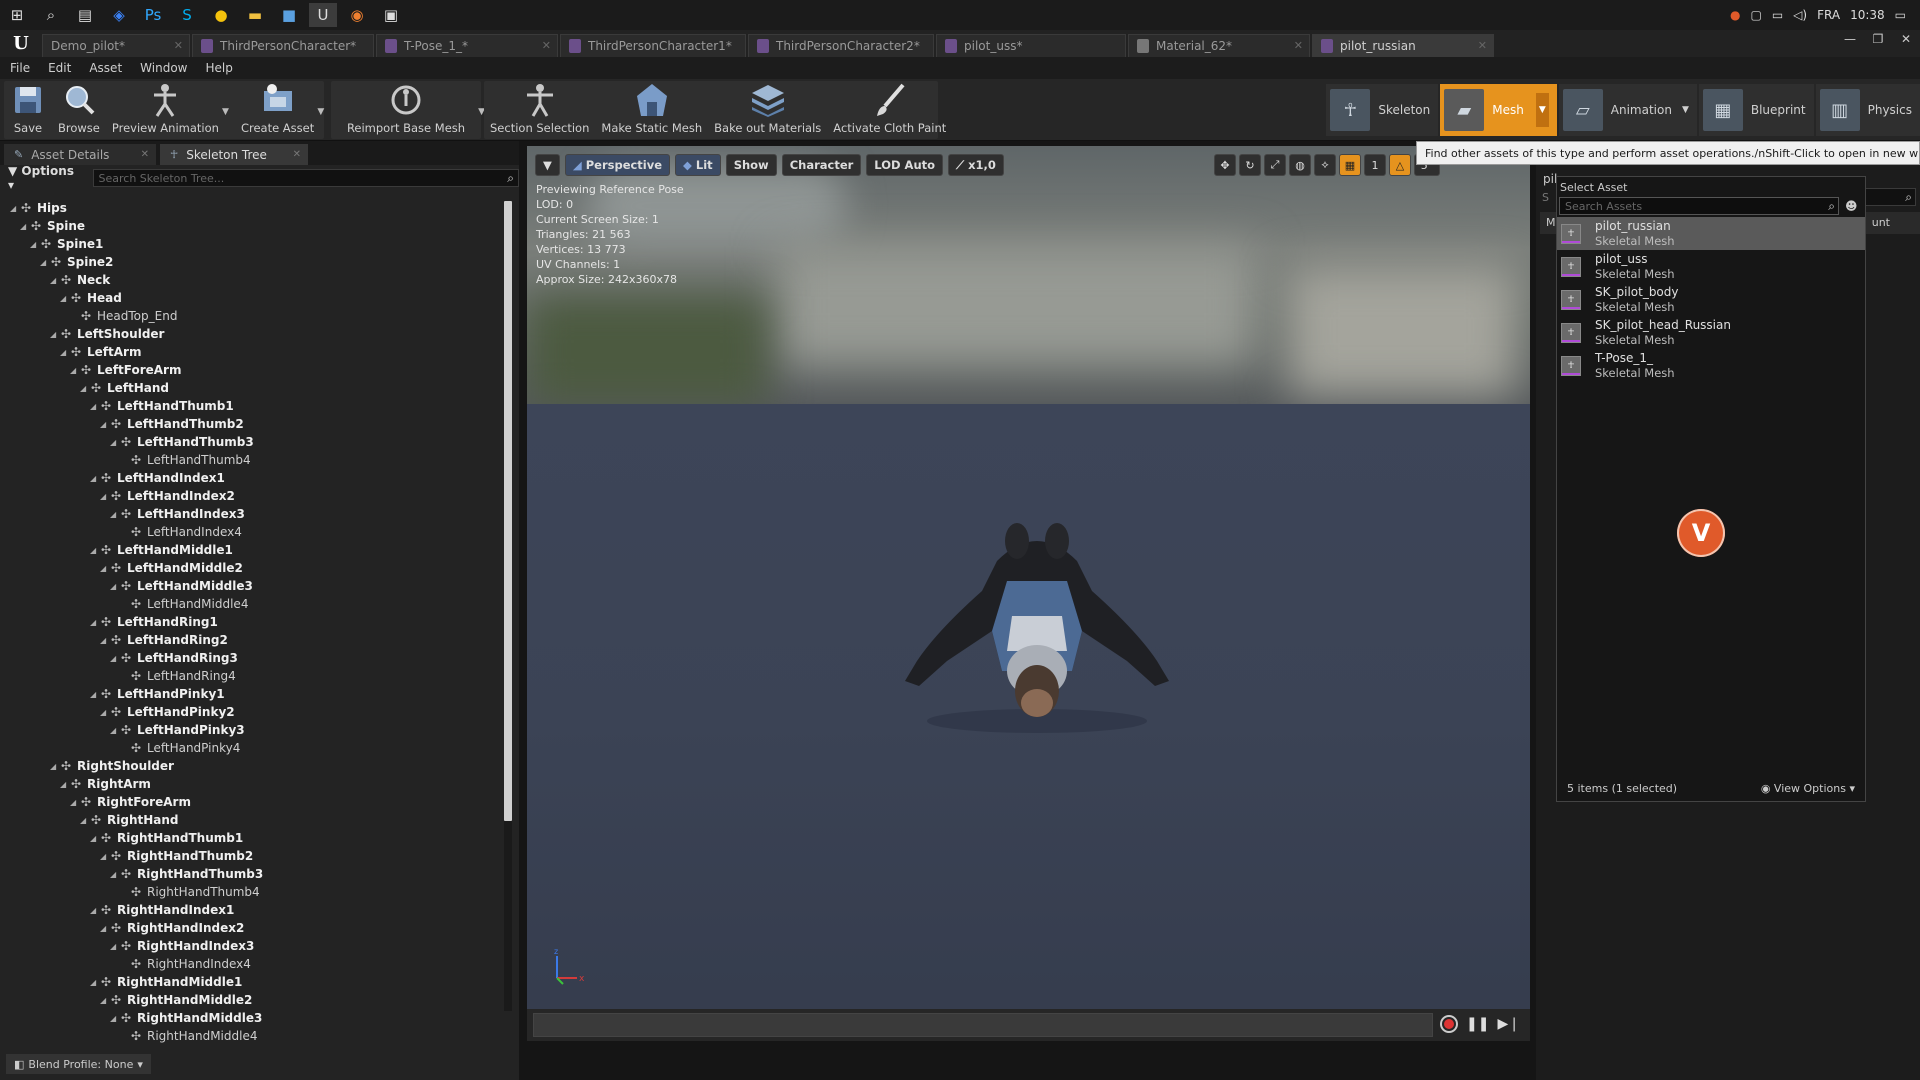  Describe the element at coordinates (251, 496) in the screenshot. I see `bone-row: ◢ ✣ LeftHandIndex2` at that location.